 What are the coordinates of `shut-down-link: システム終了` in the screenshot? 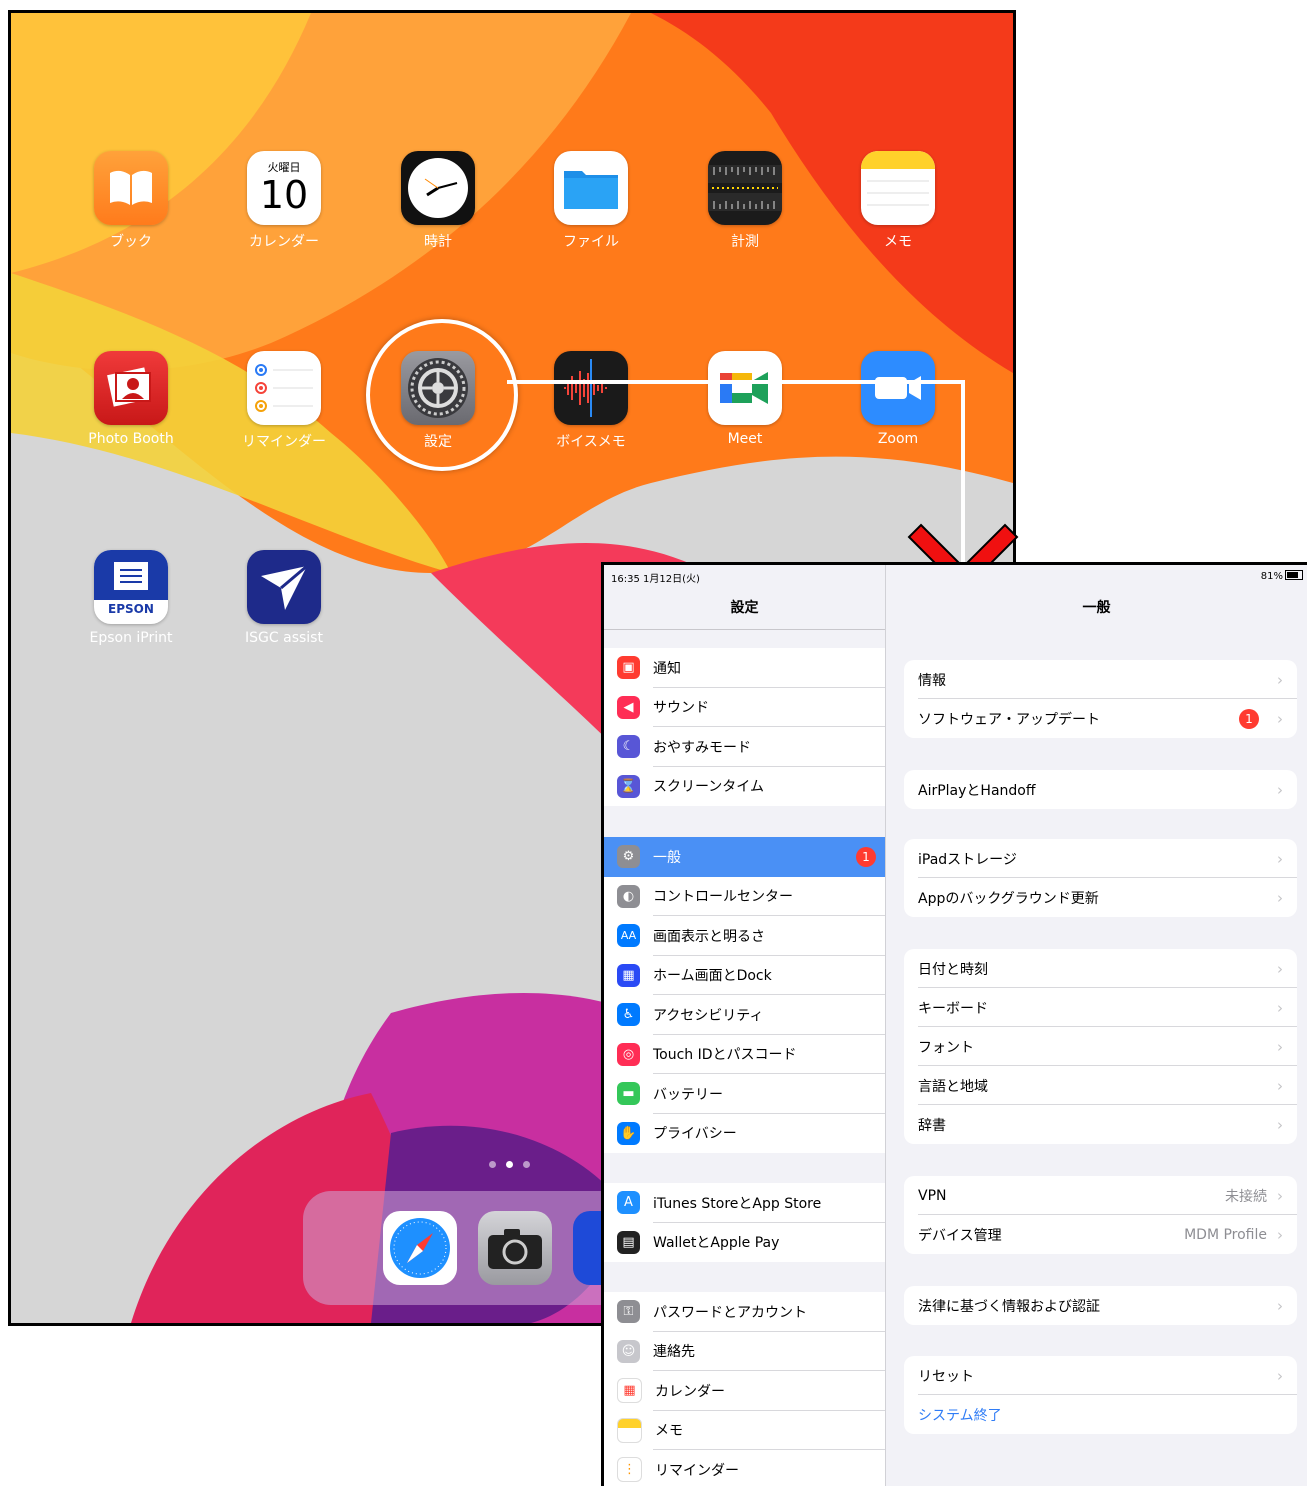 It's located at (1100, 1414).